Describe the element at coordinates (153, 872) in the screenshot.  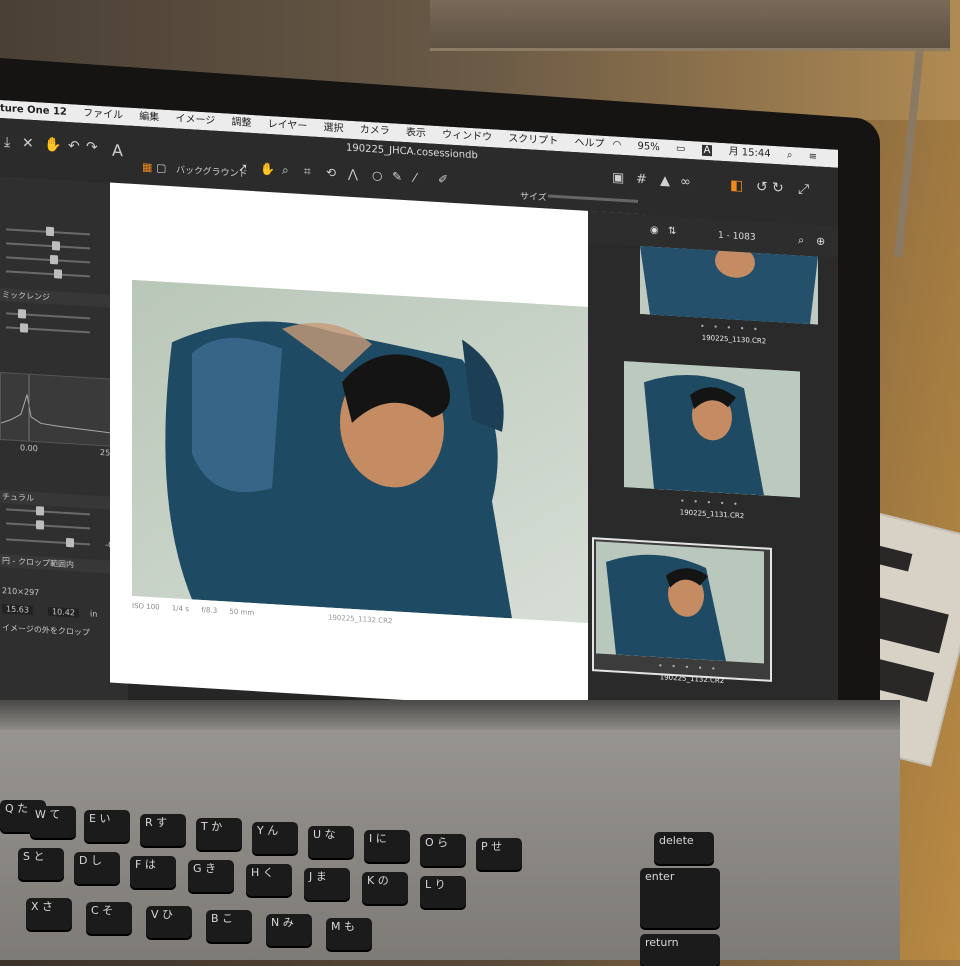
I see `key-f: F は` at that location.